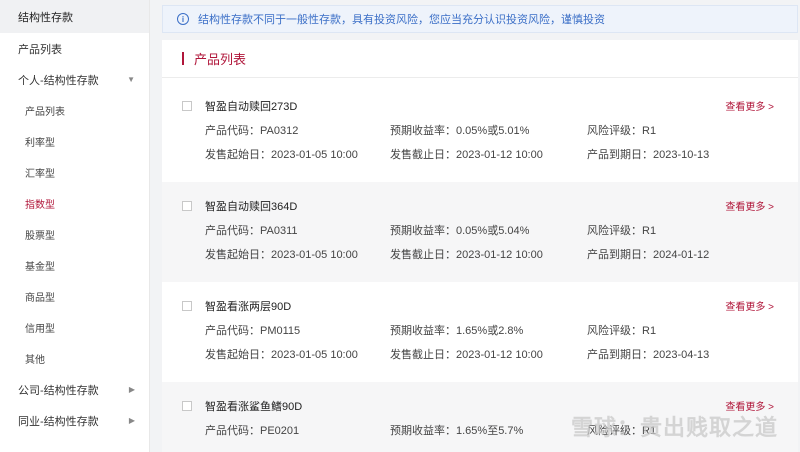  I want to click on watermark: 雪球：贵出贱取之道, so click(674, 427).